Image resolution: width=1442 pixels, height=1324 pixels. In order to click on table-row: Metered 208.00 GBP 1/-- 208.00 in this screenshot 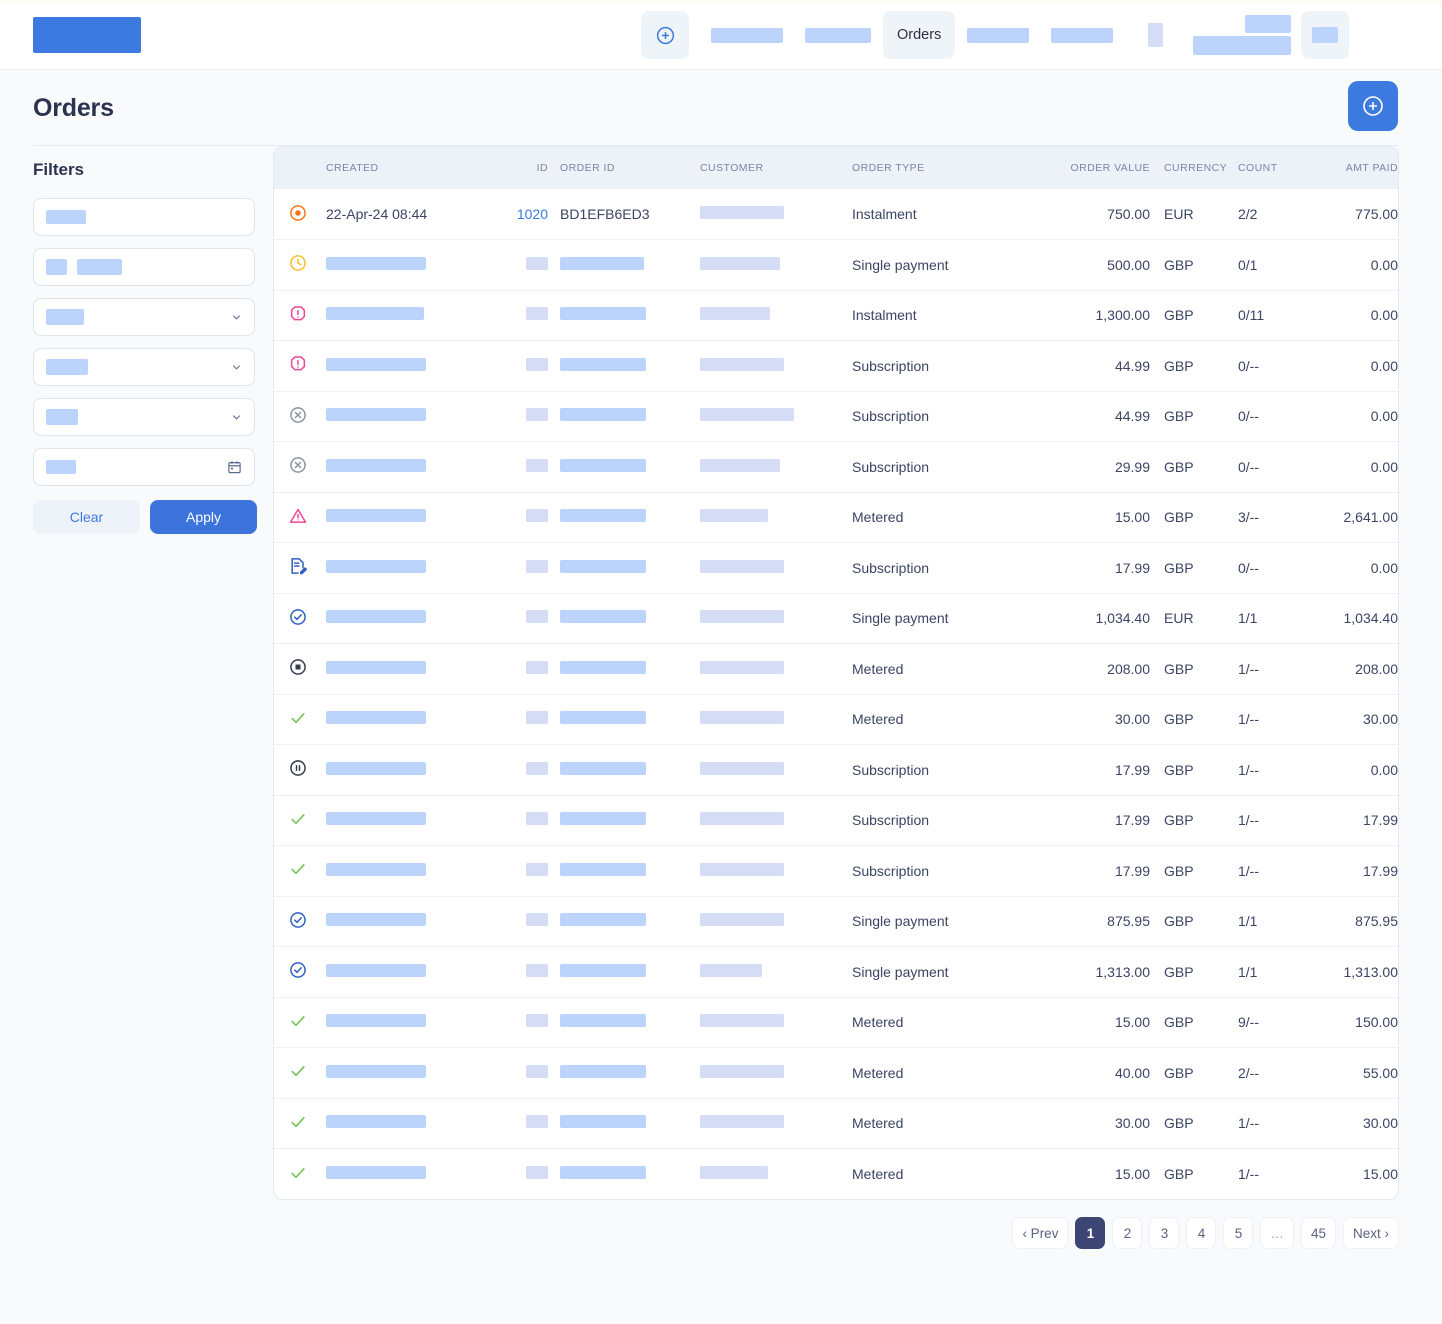, I will do `click(836, 668)`.